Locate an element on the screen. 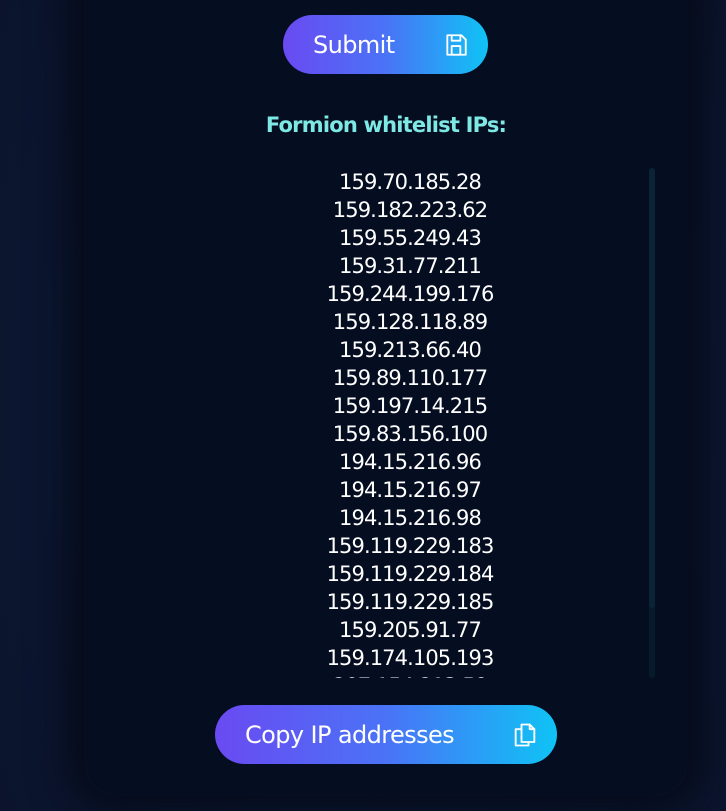 This screenshot has width=726, height=811. submit-button: Submit is located at coordinates (385, 44).